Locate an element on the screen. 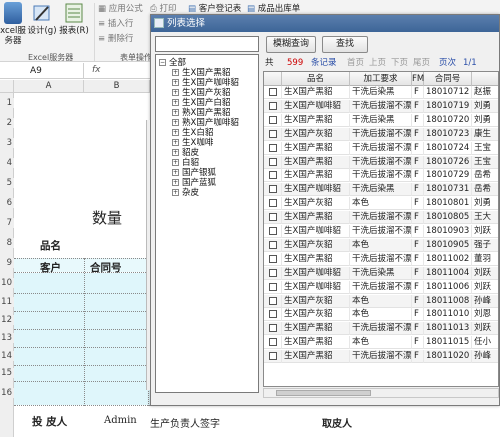 Image resolution: width=500 pixels, height=437 pixels. next-page-link: 下页 is located at coordinates (399, 63).